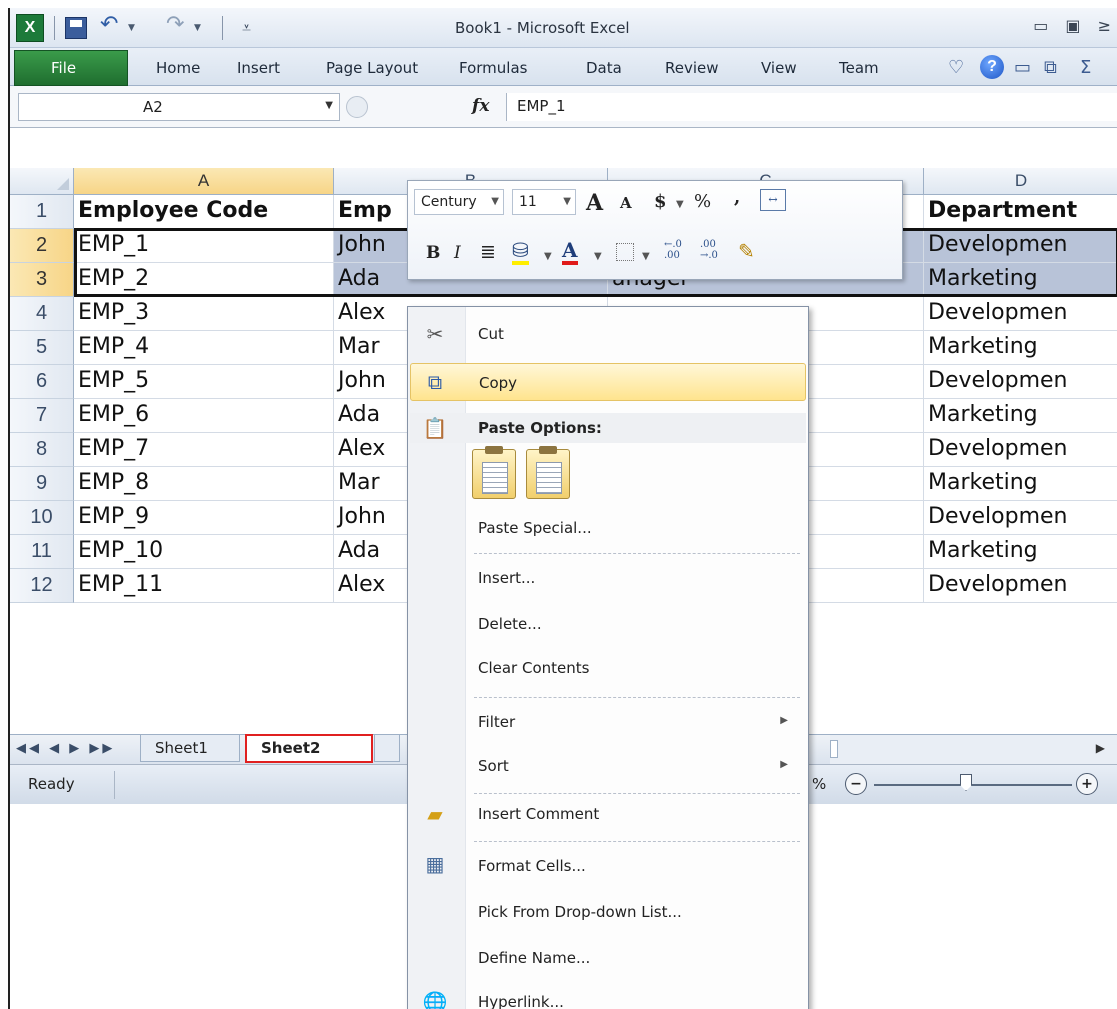  Describe the element at coordinates (42, 212) in the screenshot. I see `row-header: 1` at that location.